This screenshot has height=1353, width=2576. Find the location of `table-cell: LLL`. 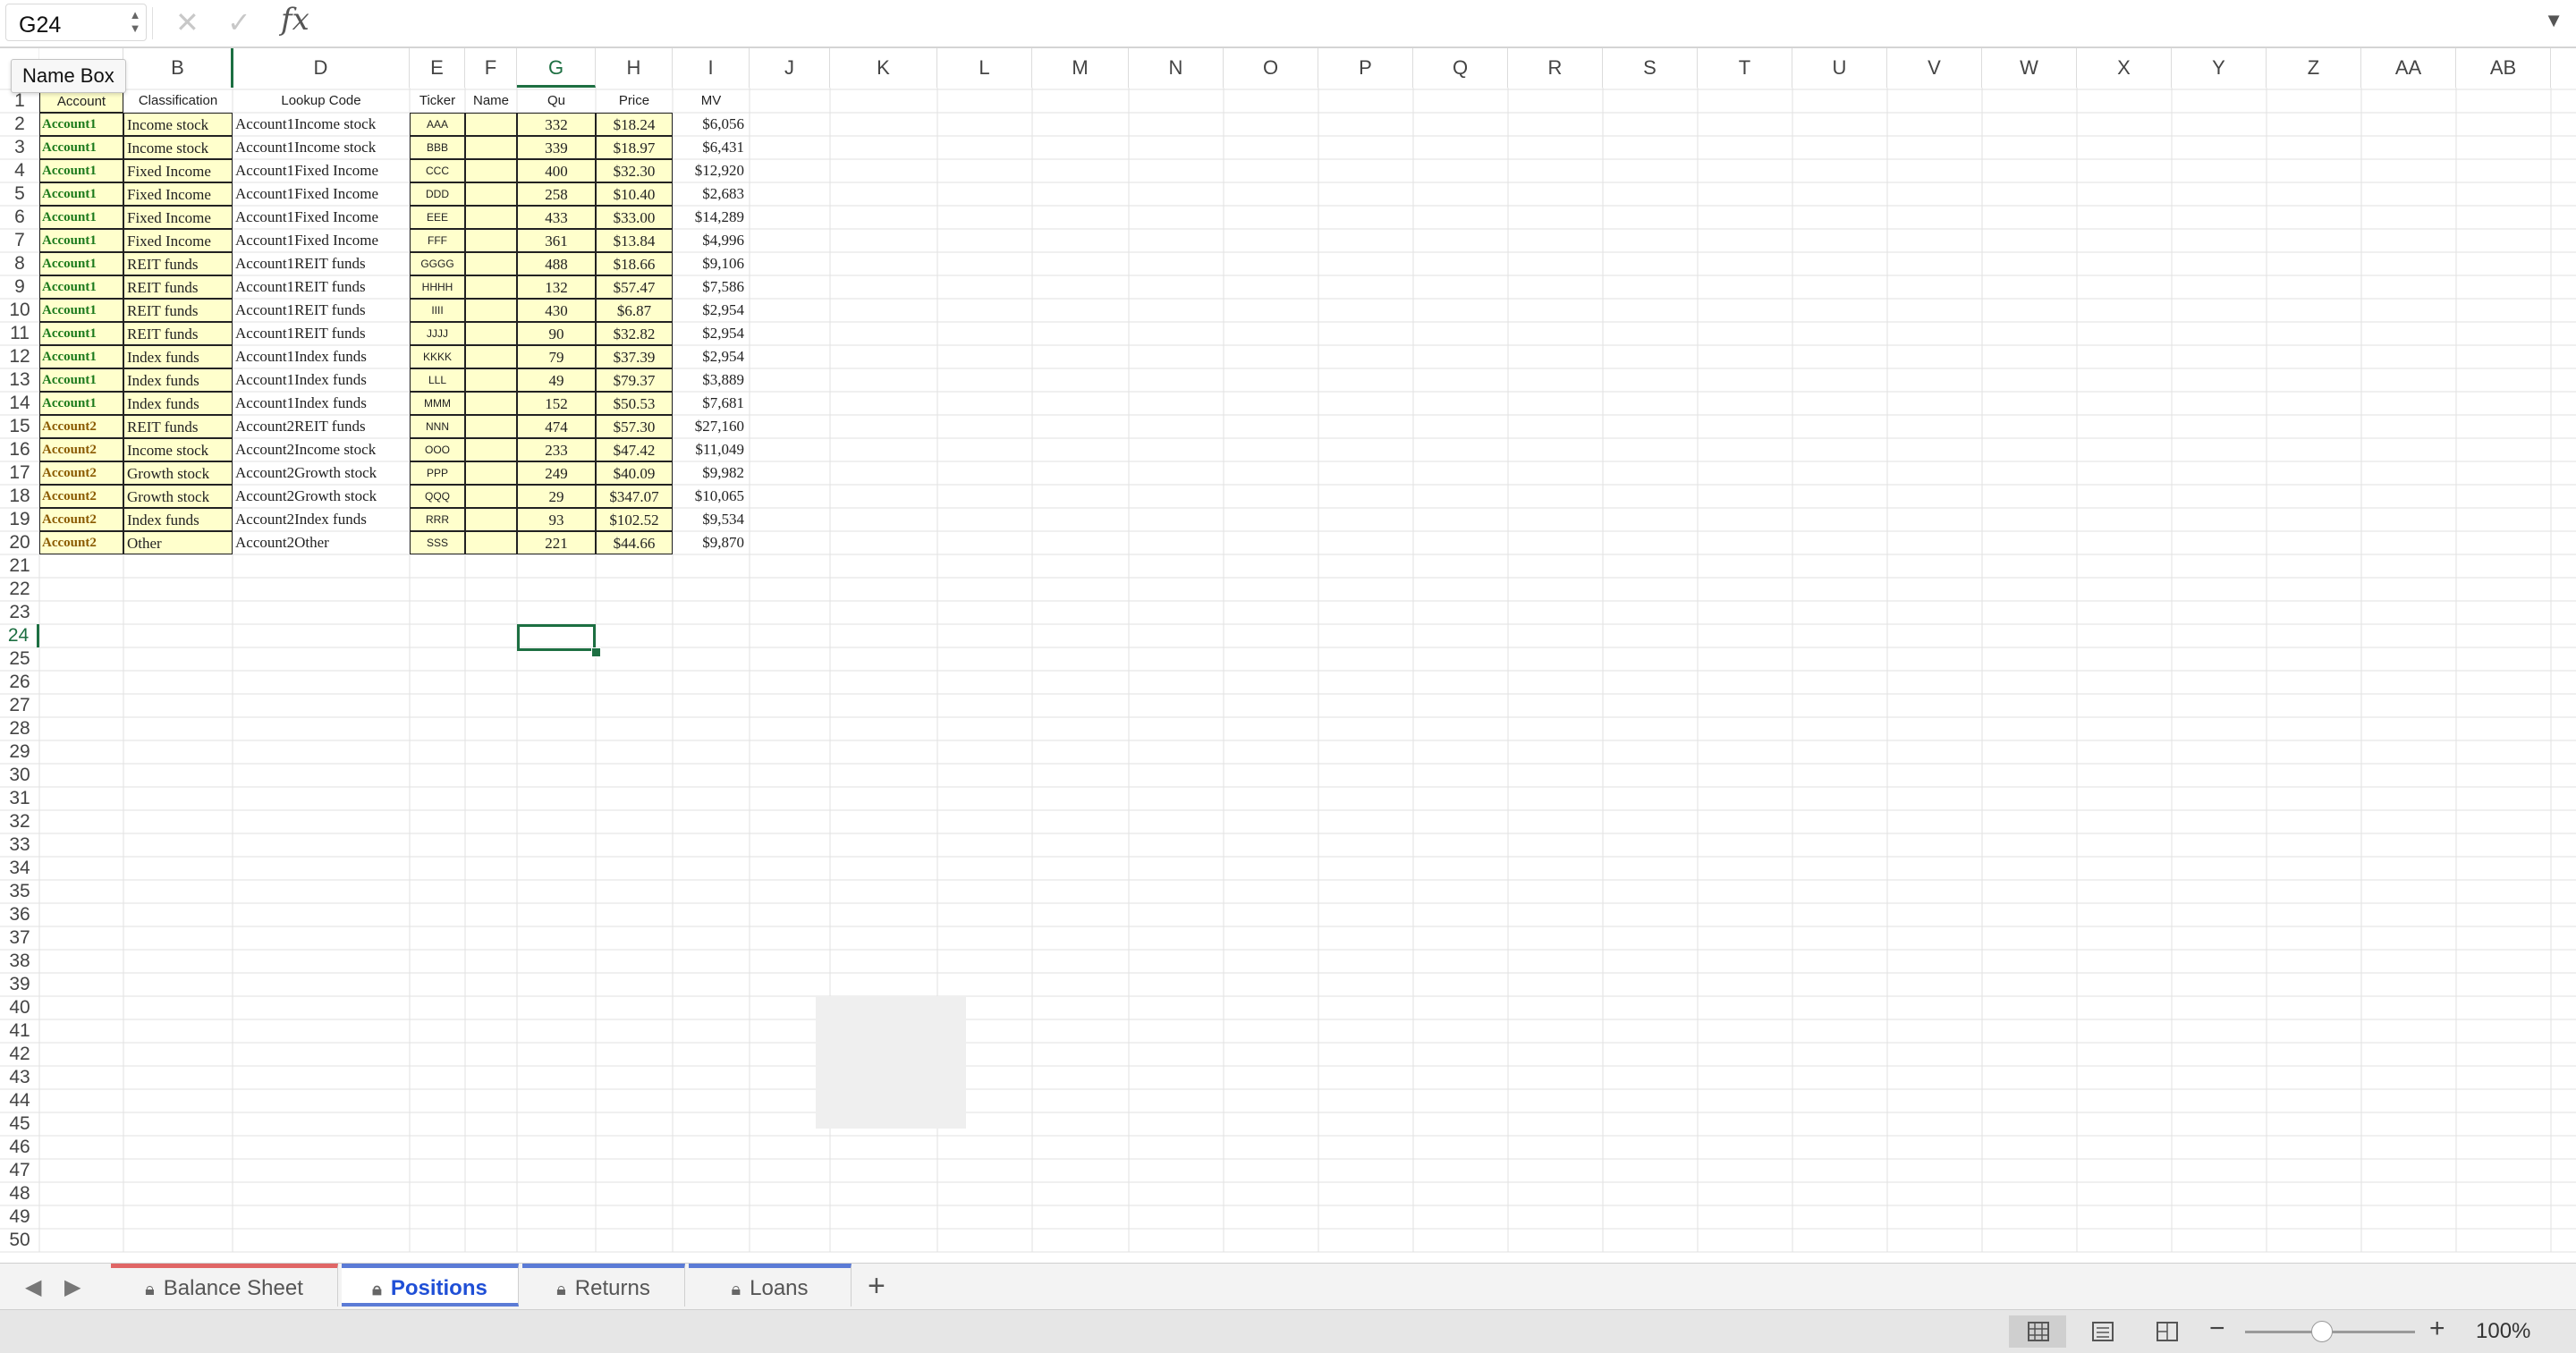

table-cell: LLL is located at coordinates (437, 380).